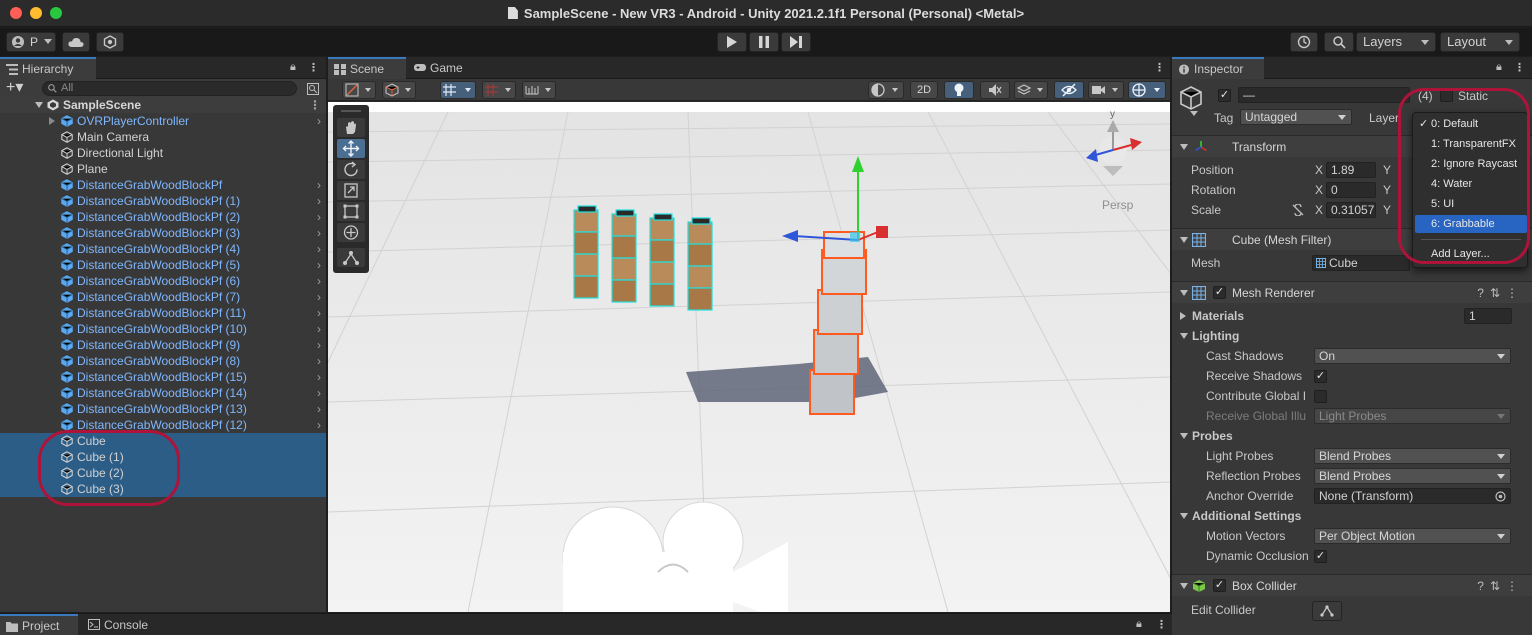 This screenshot has width=1532, height=635. What do you see at coordinates (163, 281) in the screenshot?
I see `hierarchy-item: DistanceGrabWoodBlockPf (6) ›` at bounding box center [163, 281].